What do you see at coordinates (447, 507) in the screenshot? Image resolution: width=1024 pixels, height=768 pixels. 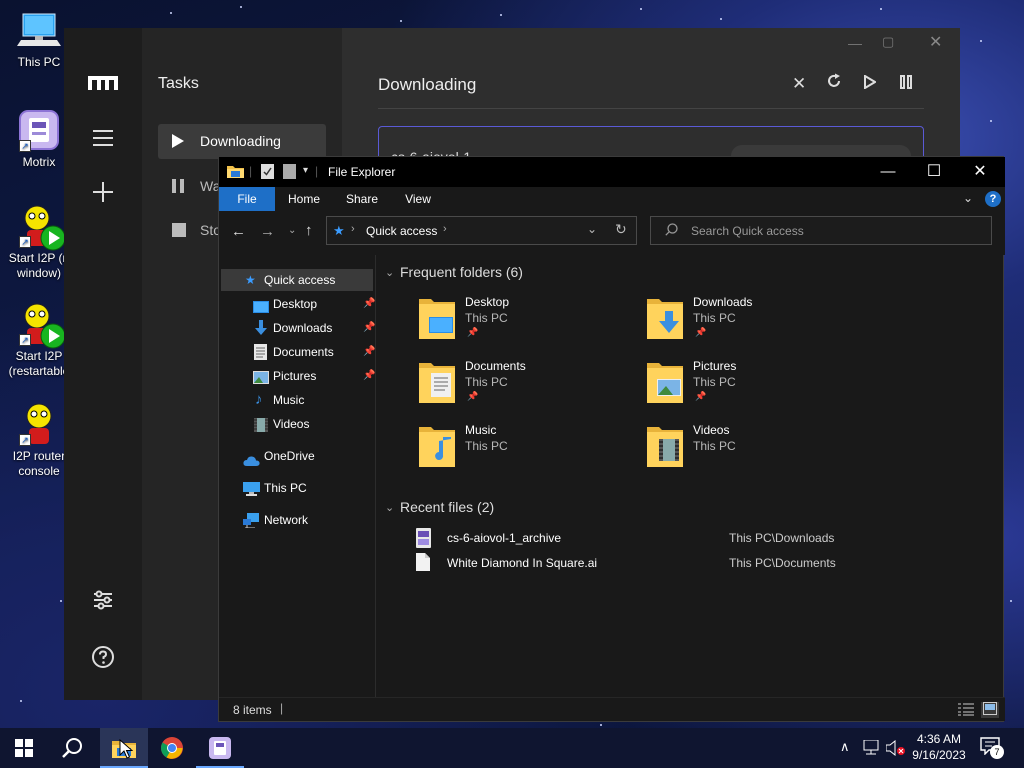 I see `recent-files-header: Recent files (2)` at bounding box center [447, 507].